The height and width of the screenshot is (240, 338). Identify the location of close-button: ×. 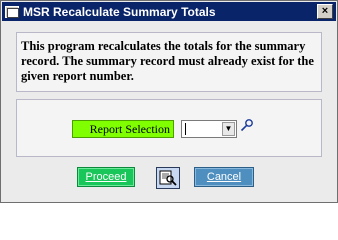
(325, 11).